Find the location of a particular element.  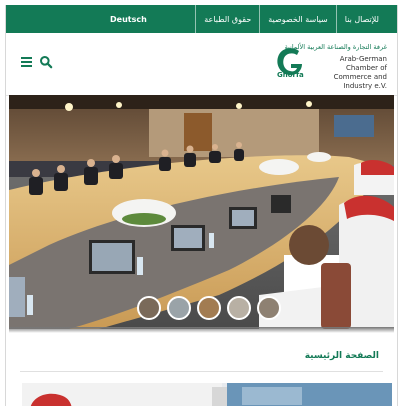

privacy-policy-link: سياسة الخصوصية is located at coordinates (297, 19).